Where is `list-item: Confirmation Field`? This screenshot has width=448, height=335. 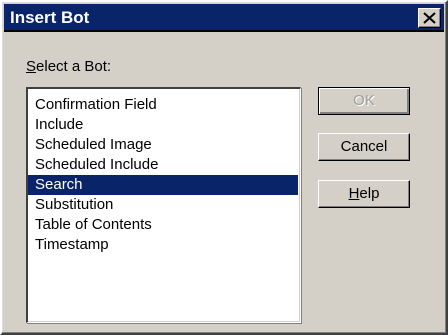 list-item: Confirmation Field is located at coordinates (163, 105).